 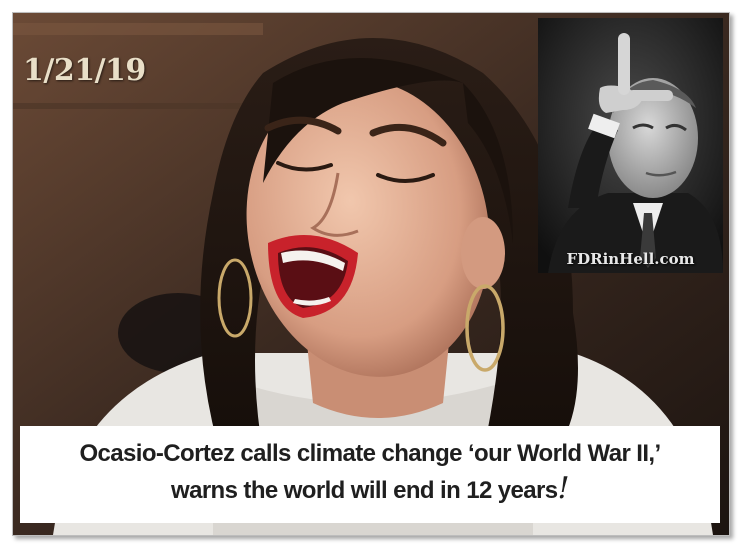 What do you see at coordinates (630, 259) in the screenshot?
I see `watermark-text: FDRinHell.com` at bounding box center [630, 259].